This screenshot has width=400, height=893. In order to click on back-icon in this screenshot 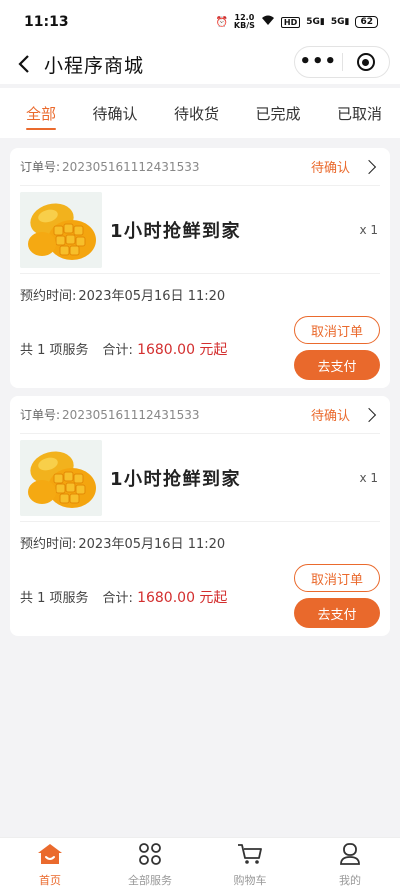, I will do `click(24, 64)`.